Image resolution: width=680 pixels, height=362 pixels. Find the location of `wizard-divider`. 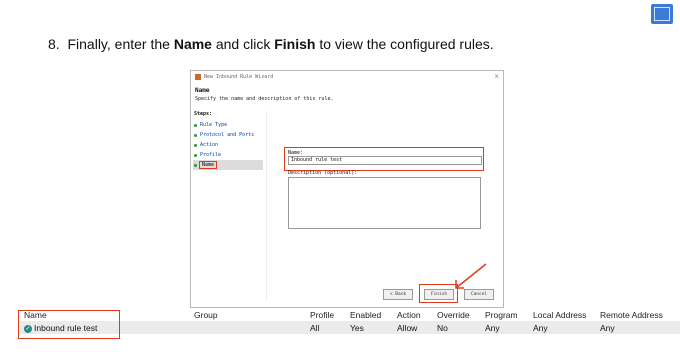

wizard-divider is located at coordinates (266, 206).